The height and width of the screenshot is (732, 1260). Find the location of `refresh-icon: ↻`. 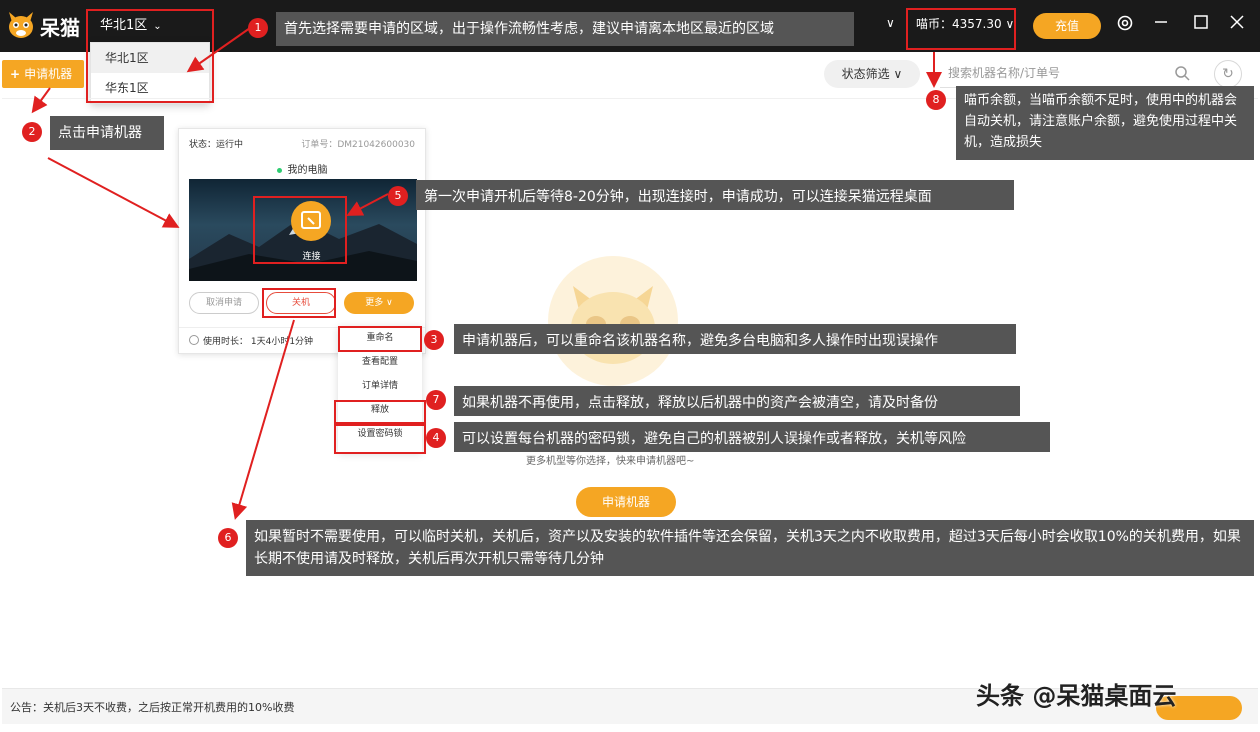

refresh-icon: ↻ is located at coordinates (1228, 74).